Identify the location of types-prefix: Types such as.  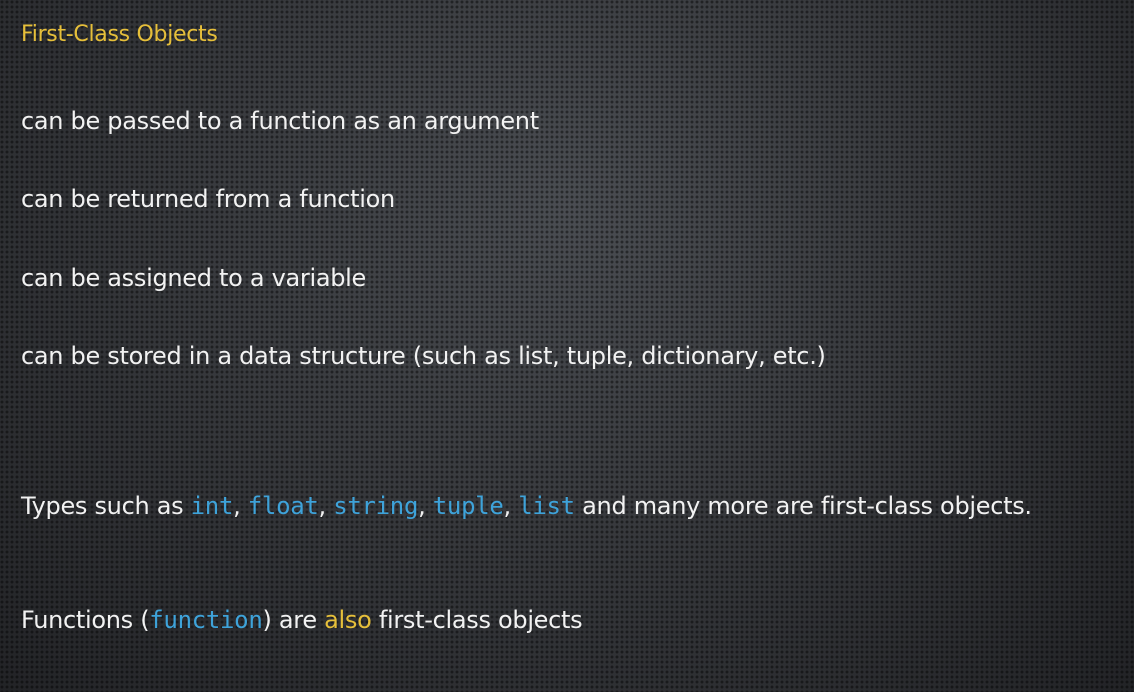
(106, 506).